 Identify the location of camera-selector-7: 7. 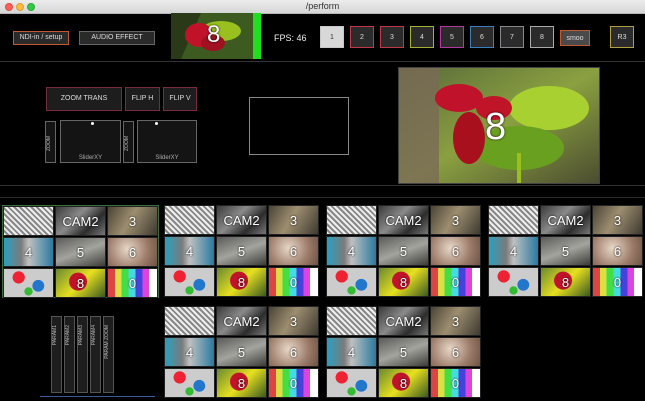
(512, 37).